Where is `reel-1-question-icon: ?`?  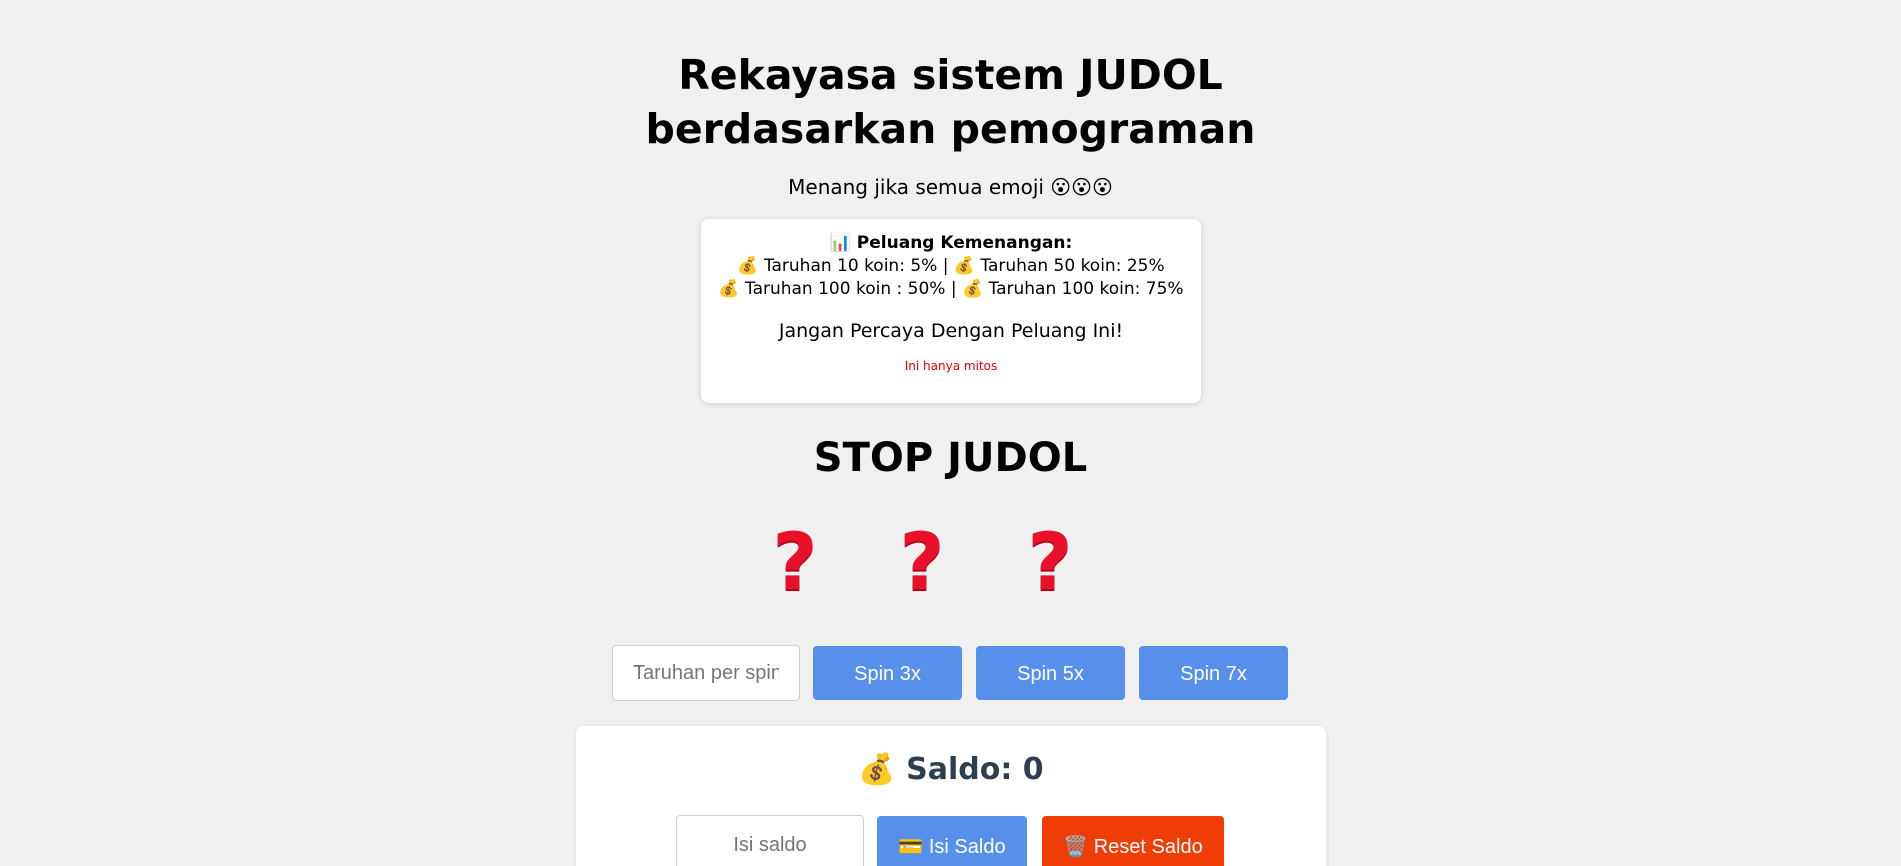 reel-1-question-icon: ? is located at coordinates (795, 563).